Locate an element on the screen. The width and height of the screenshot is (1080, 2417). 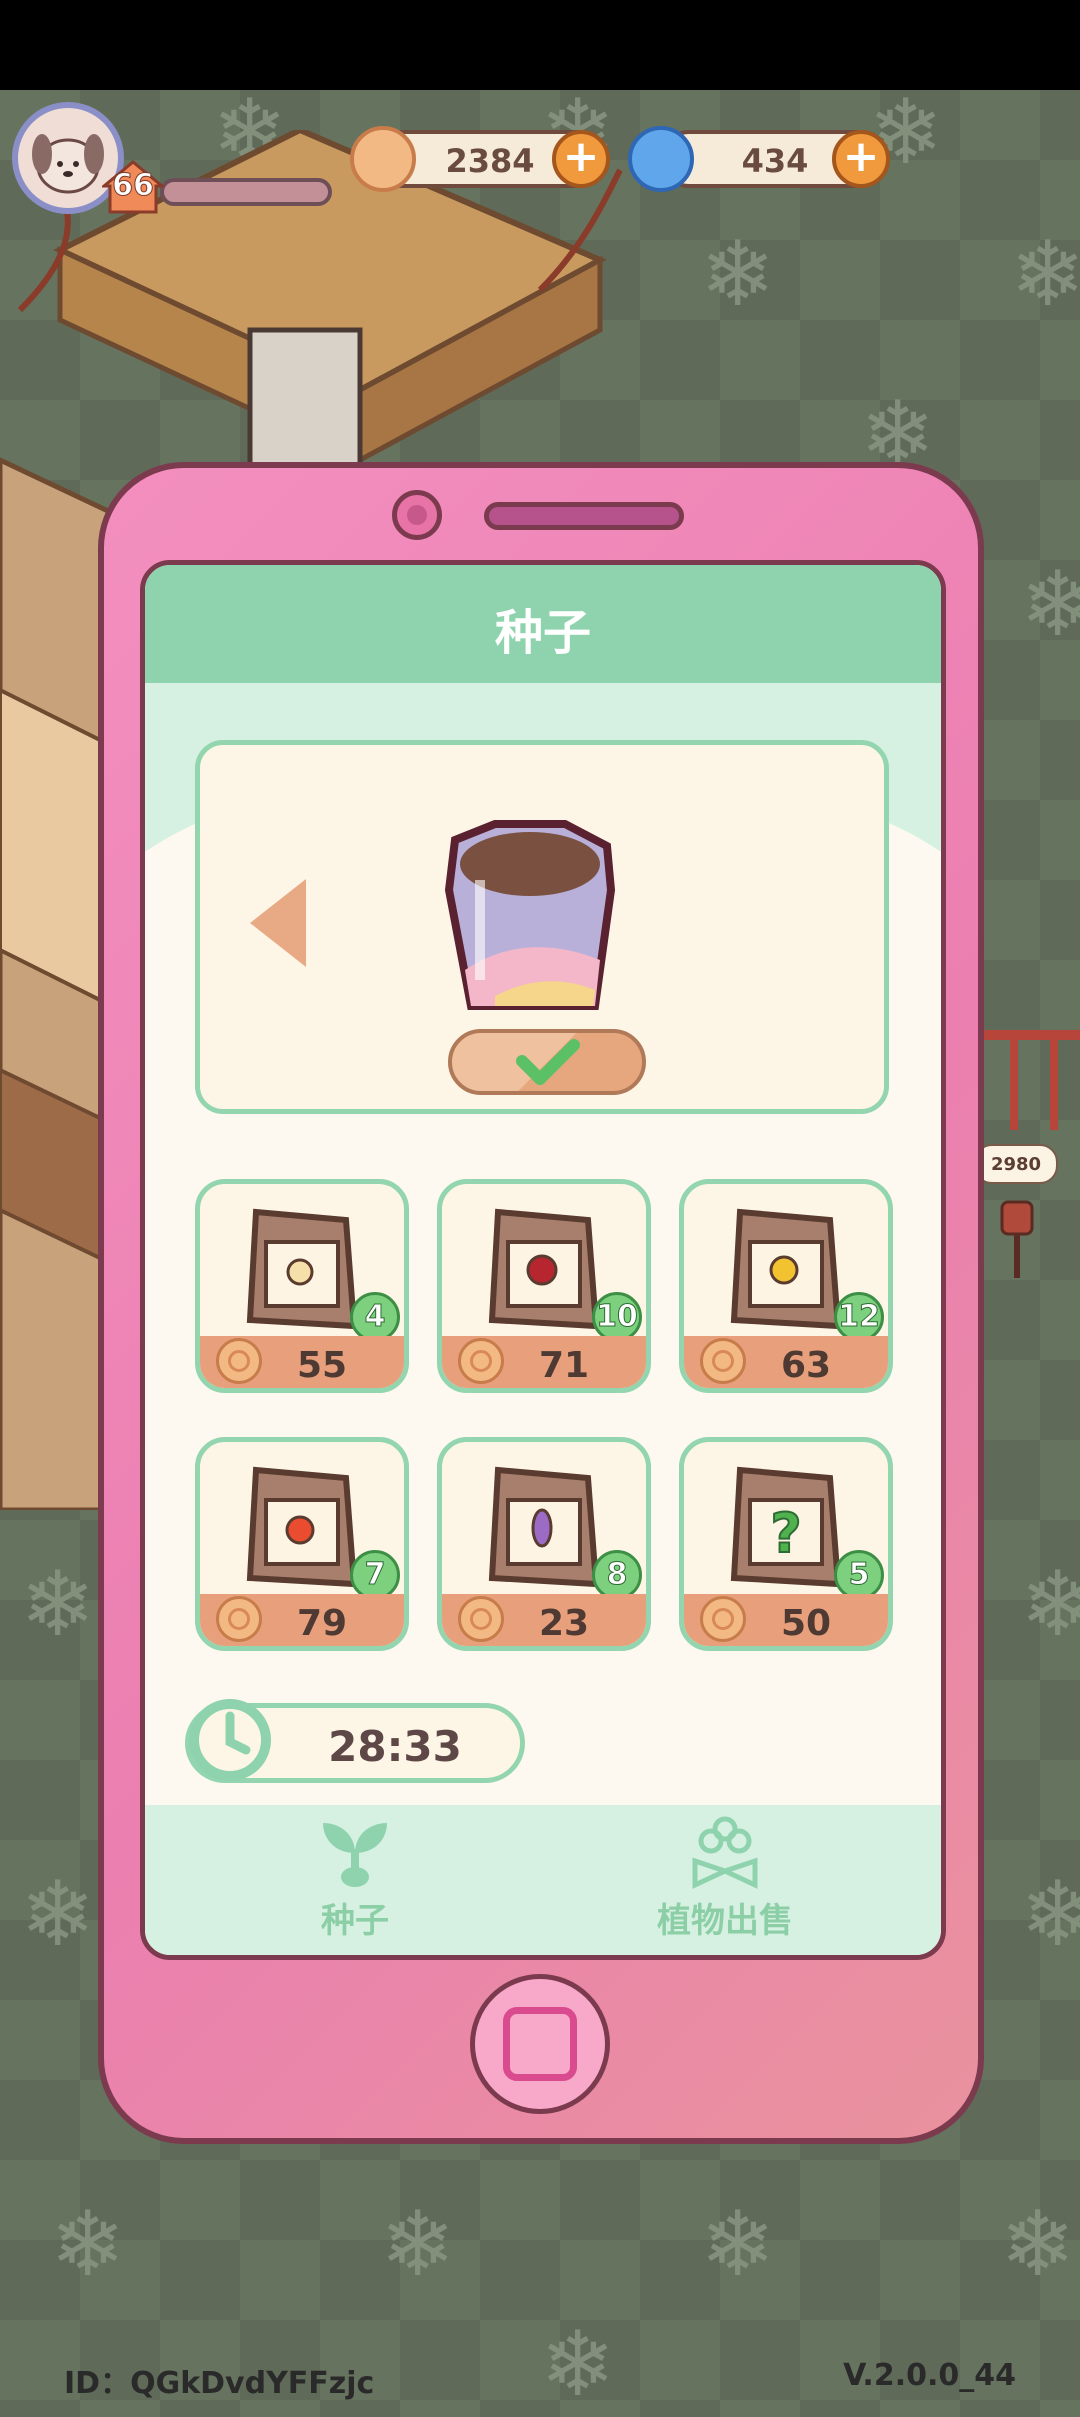
tab-seeds-label: 种子 is located at coordinates (355, 1921).